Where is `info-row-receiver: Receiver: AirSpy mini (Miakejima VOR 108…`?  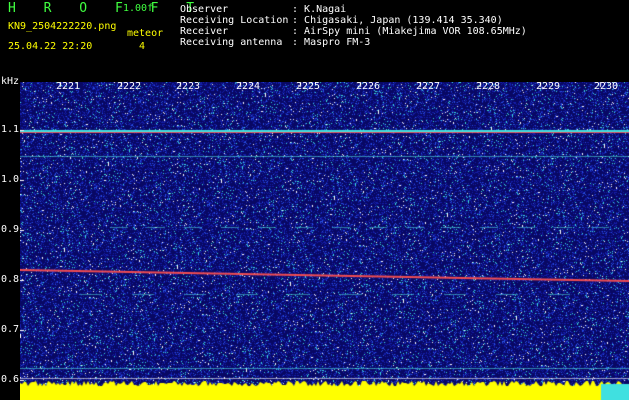 info-row-receiver: Receiver: AirSpy mini (Miakejima VOR 108… is located at coordinates (353, 31).